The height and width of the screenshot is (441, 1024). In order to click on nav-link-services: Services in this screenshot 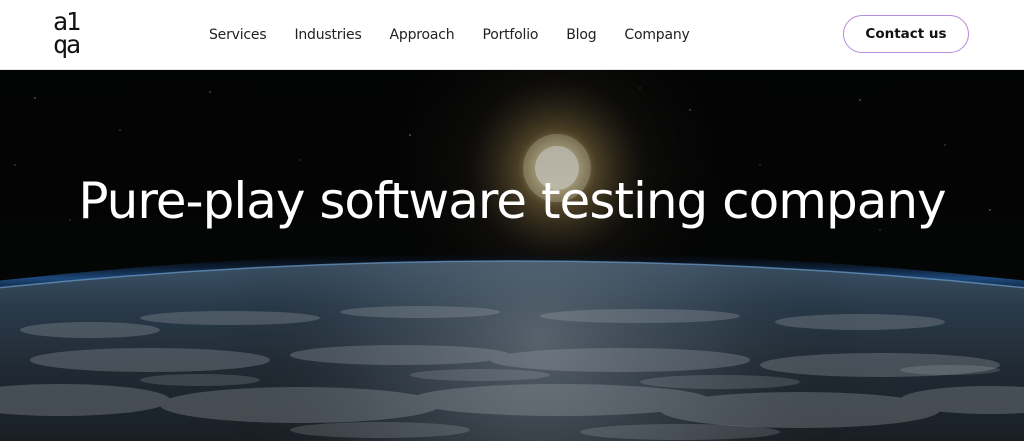, I will do `click(238, 35)`.